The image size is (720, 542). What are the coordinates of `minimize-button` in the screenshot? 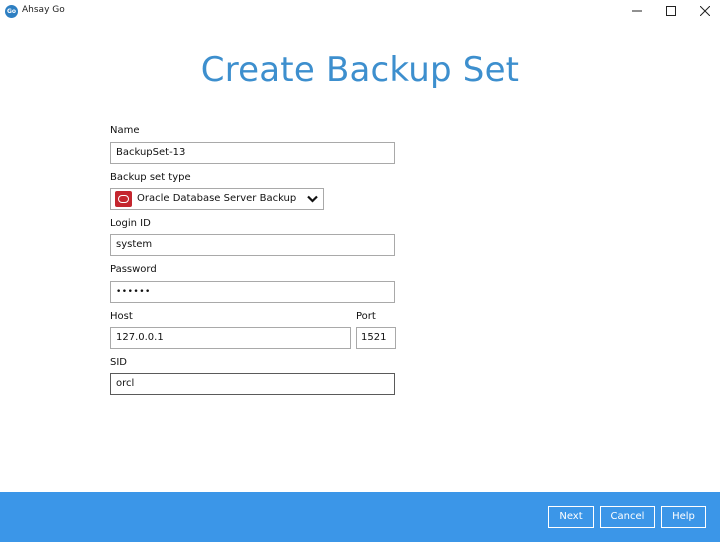 It's located at (637, 11).